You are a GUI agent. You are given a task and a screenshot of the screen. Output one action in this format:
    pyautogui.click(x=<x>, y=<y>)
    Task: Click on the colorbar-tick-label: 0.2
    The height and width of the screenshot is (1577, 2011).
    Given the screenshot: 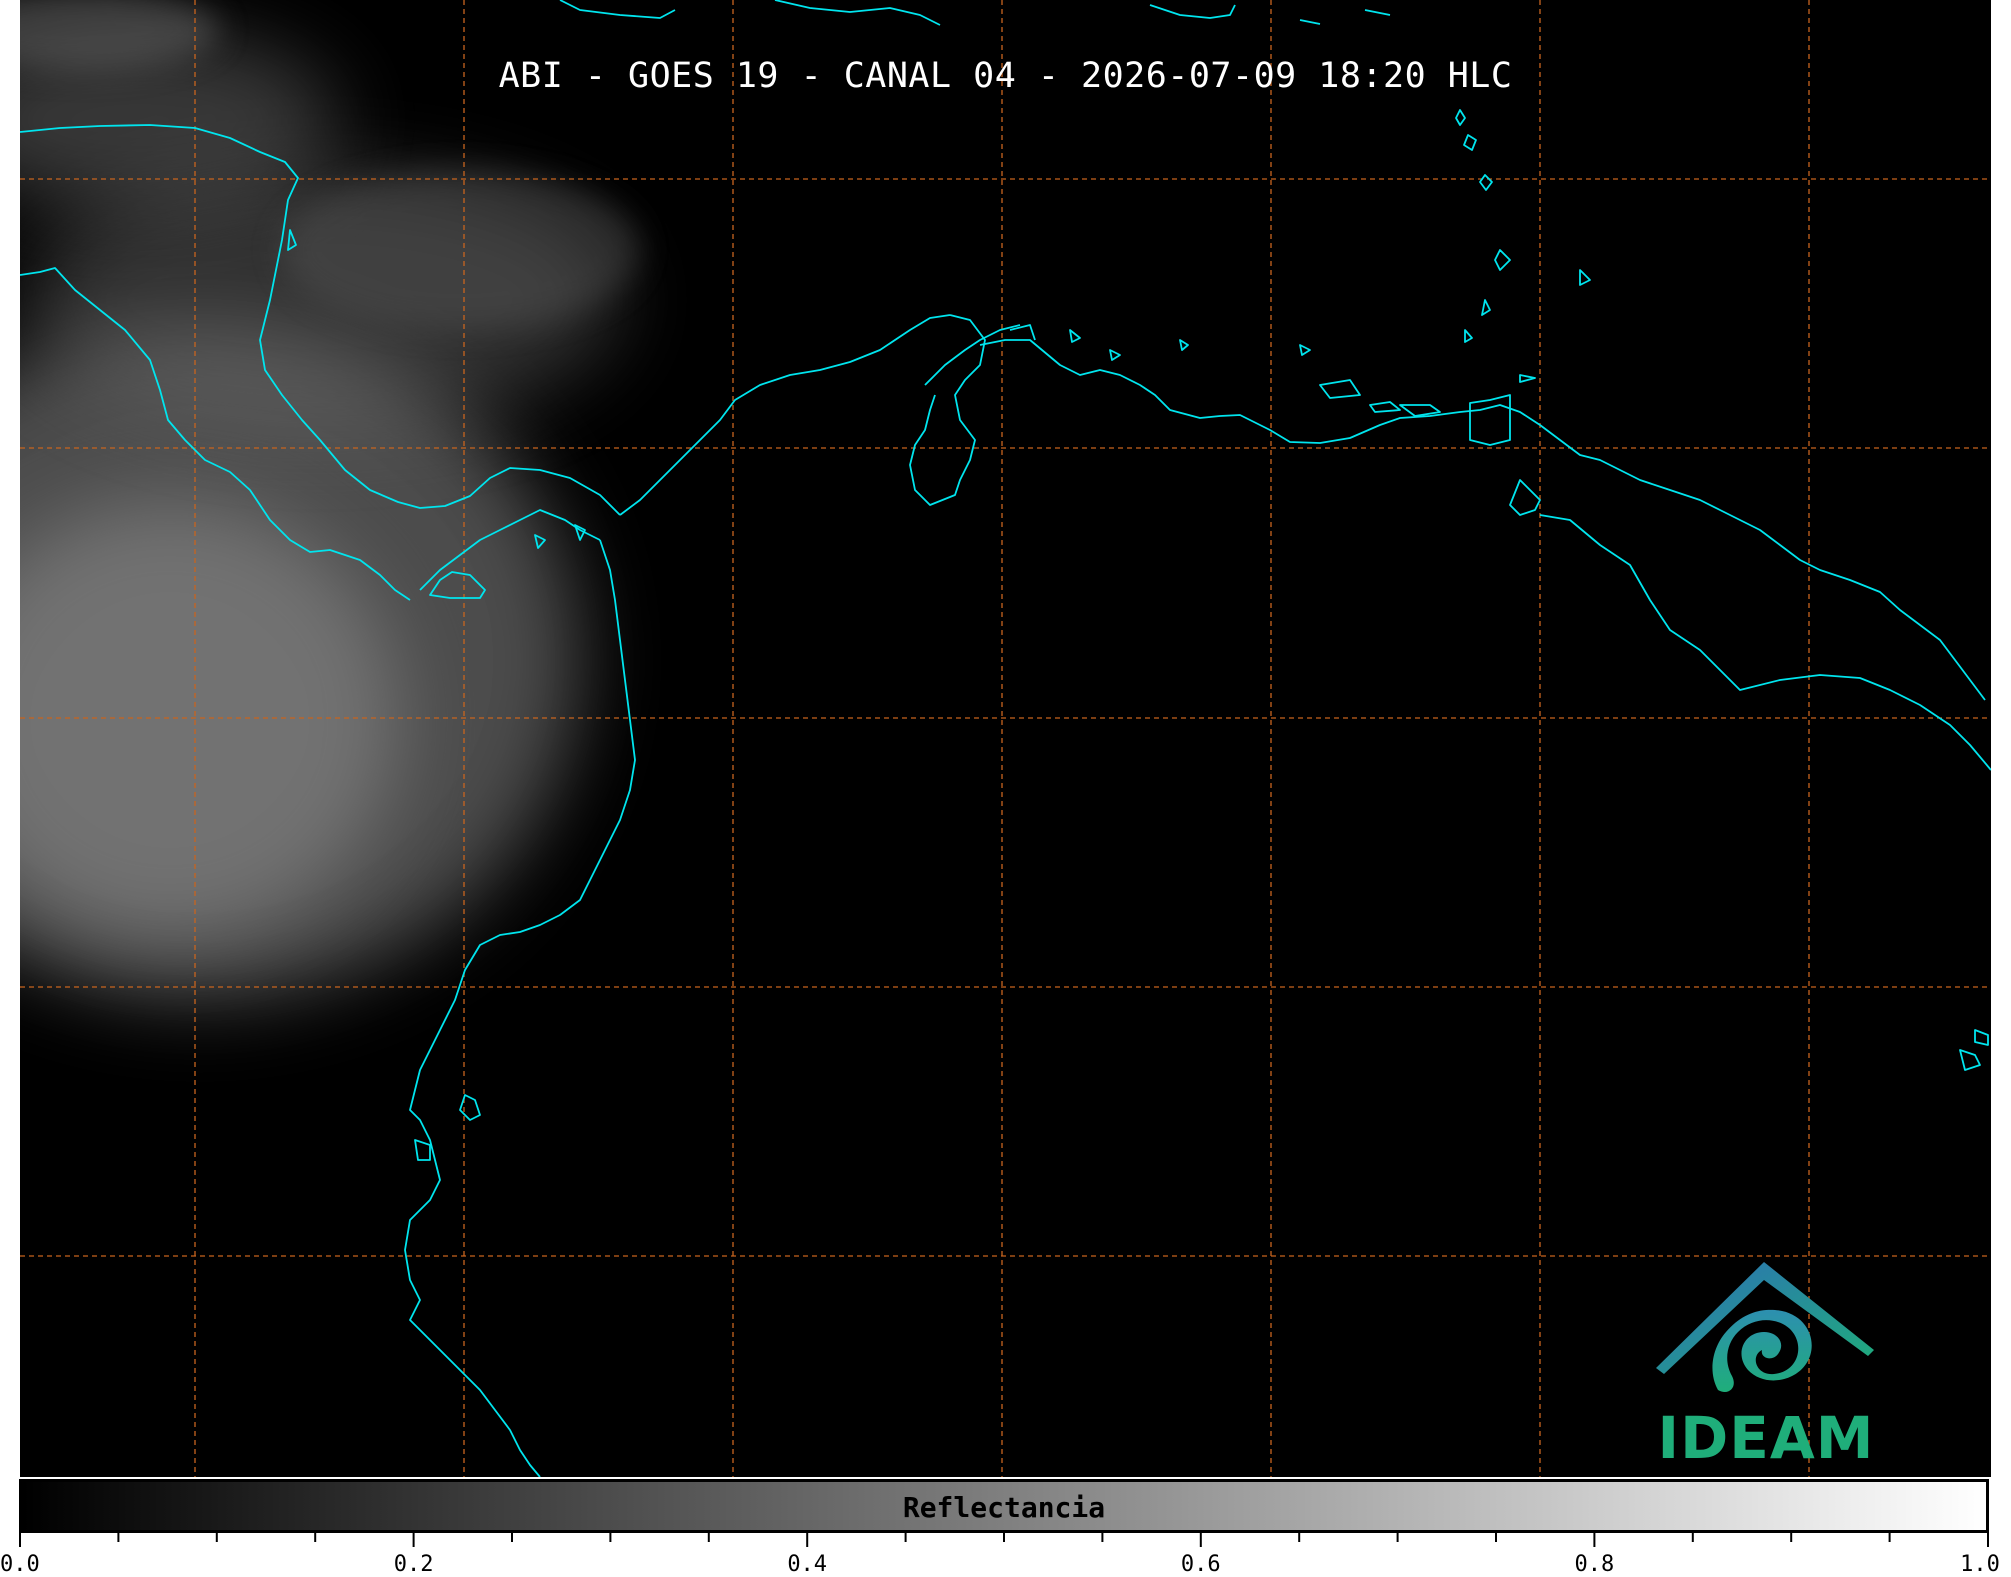 What is the action you would take?
    pyautogui.click(x=413, y=1564)
    